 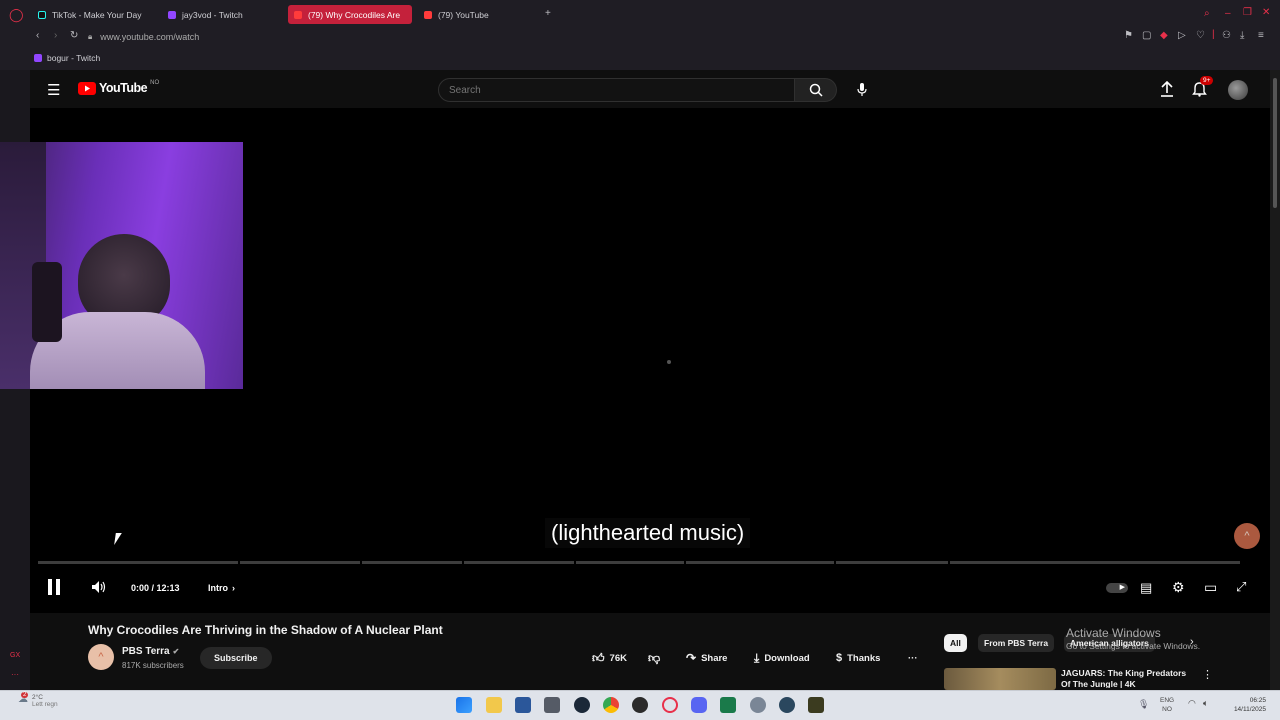 What do you see at coordinates (1178, 587) in the screenshot?
I see `settings-gear-icon: ⚙` at bounding box center [1178, 587].